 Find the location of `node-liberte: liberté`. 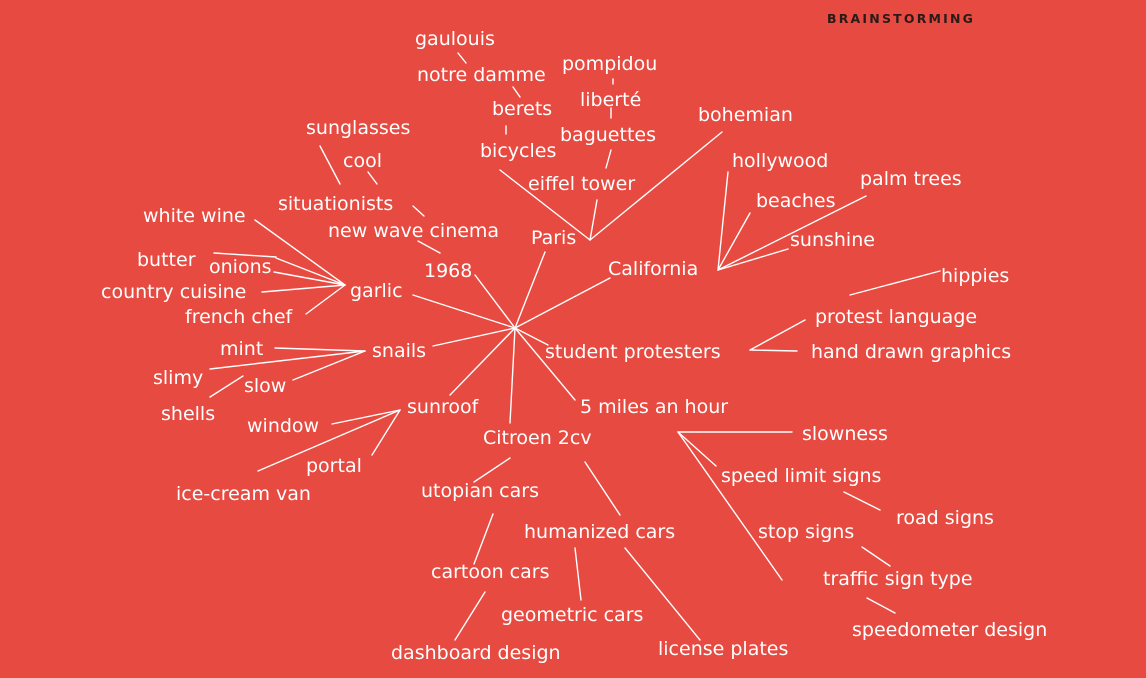

node-liberte: liberté is located at coordinates (611, 100).